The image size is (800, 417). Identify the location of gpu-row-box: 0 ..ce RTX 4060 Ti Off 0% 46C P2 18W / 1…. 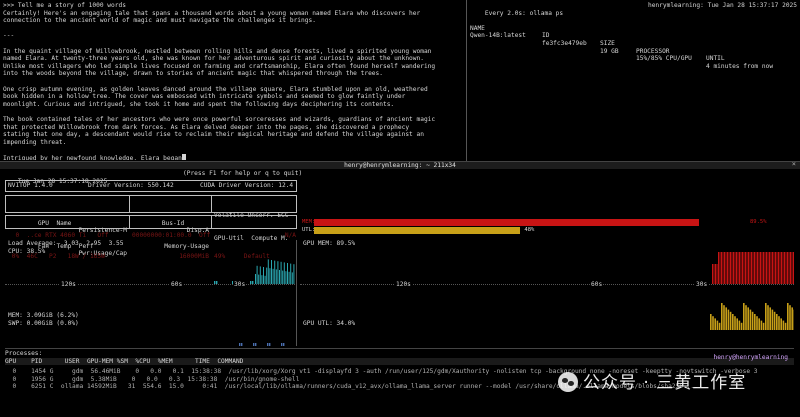
(151, 237).